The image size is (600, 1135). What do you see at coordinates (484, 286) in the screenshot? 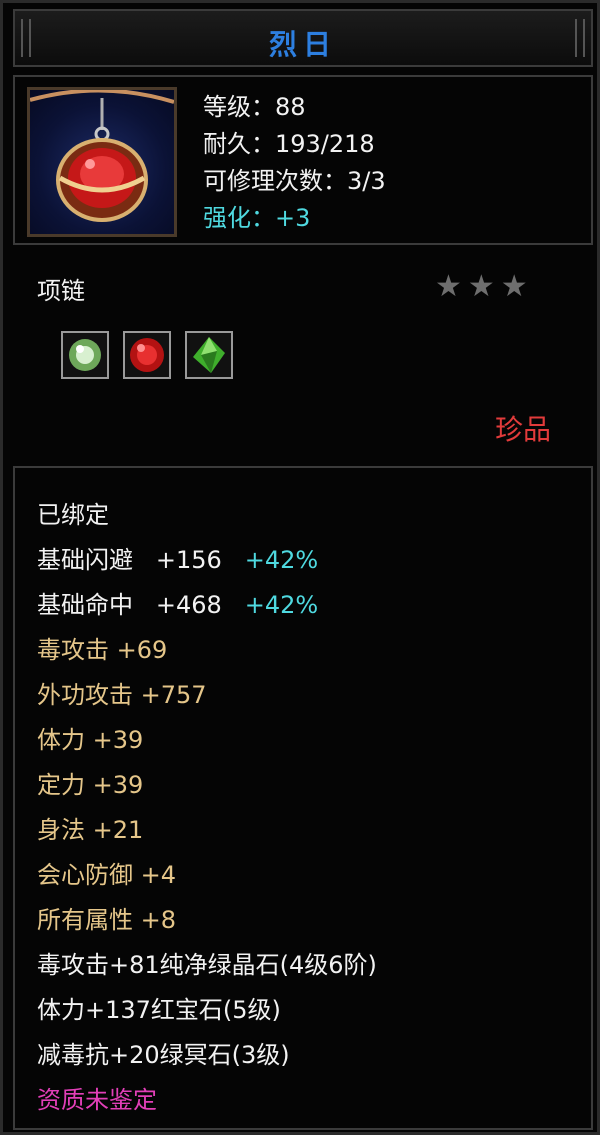
I see `star-rating: ★★★` at bounding box center [484, 286].